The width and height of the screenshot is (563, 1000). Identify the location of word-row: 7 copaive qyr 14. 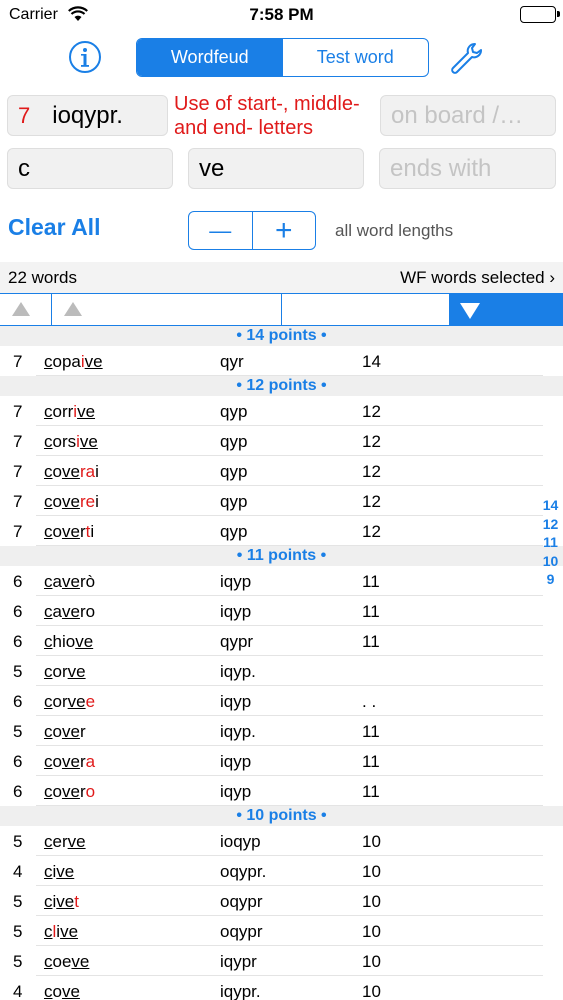
(281, 361).